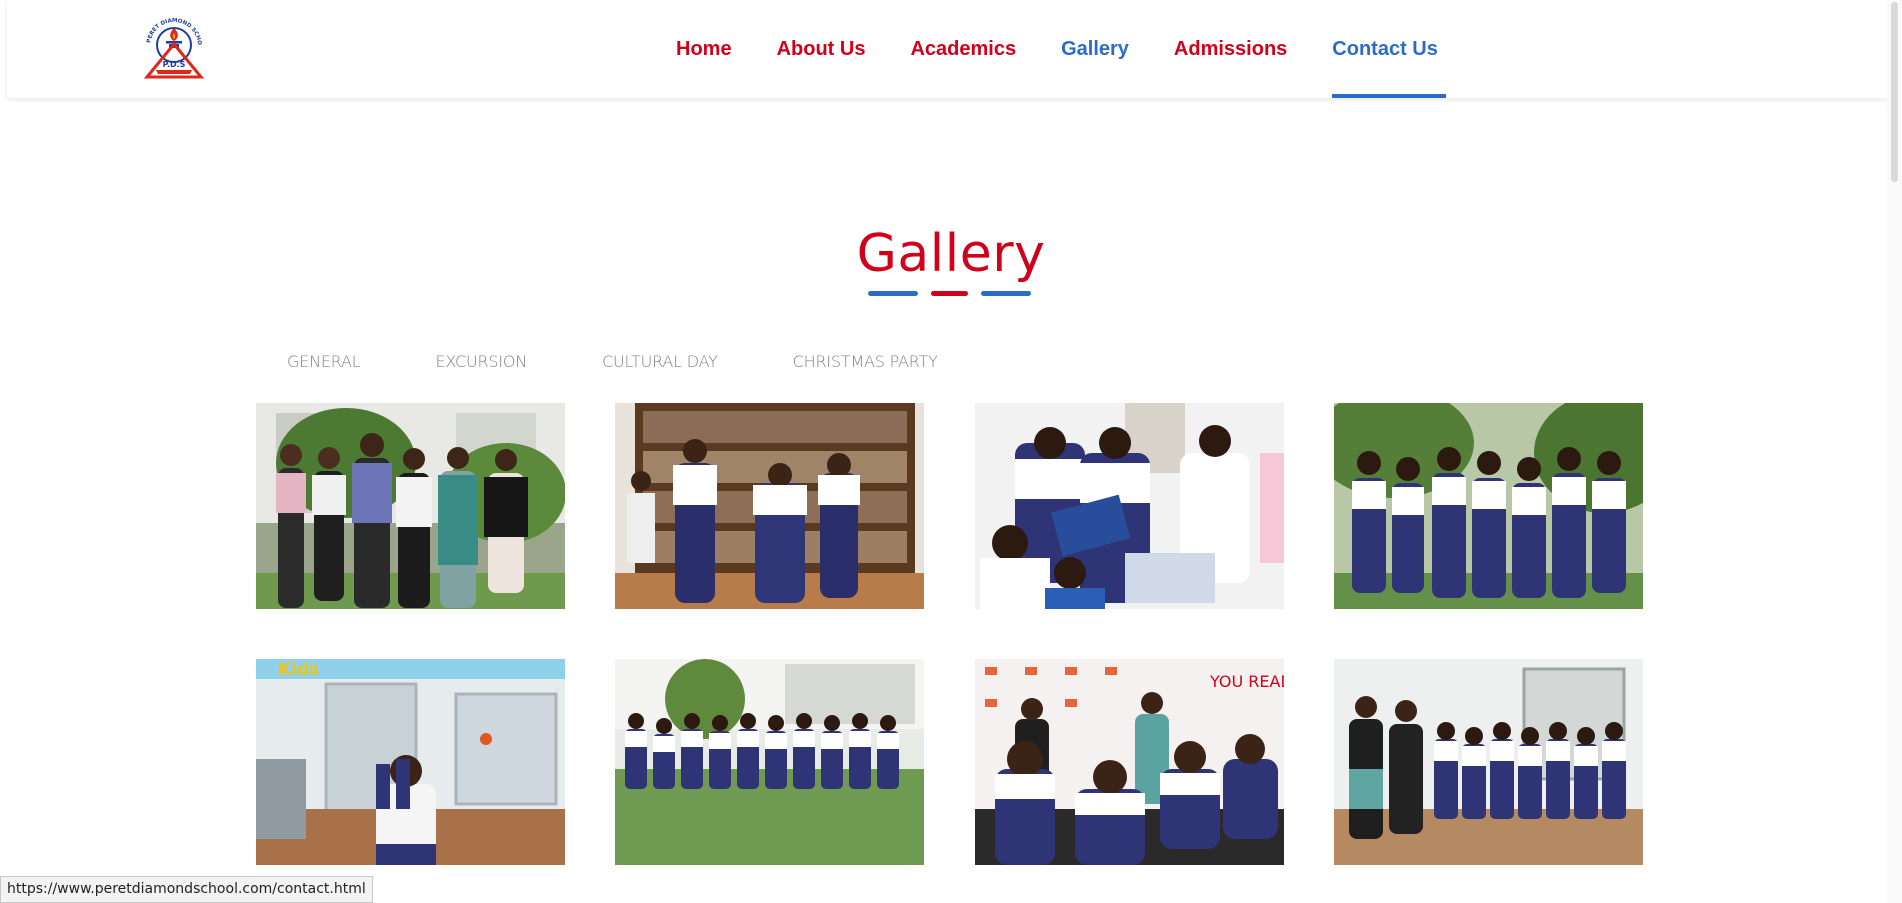 This screenshot has height=903, width=1902. Describe the element at coordinates (704, 49) in the screenshot. I see `nav-home: Home` at that location.